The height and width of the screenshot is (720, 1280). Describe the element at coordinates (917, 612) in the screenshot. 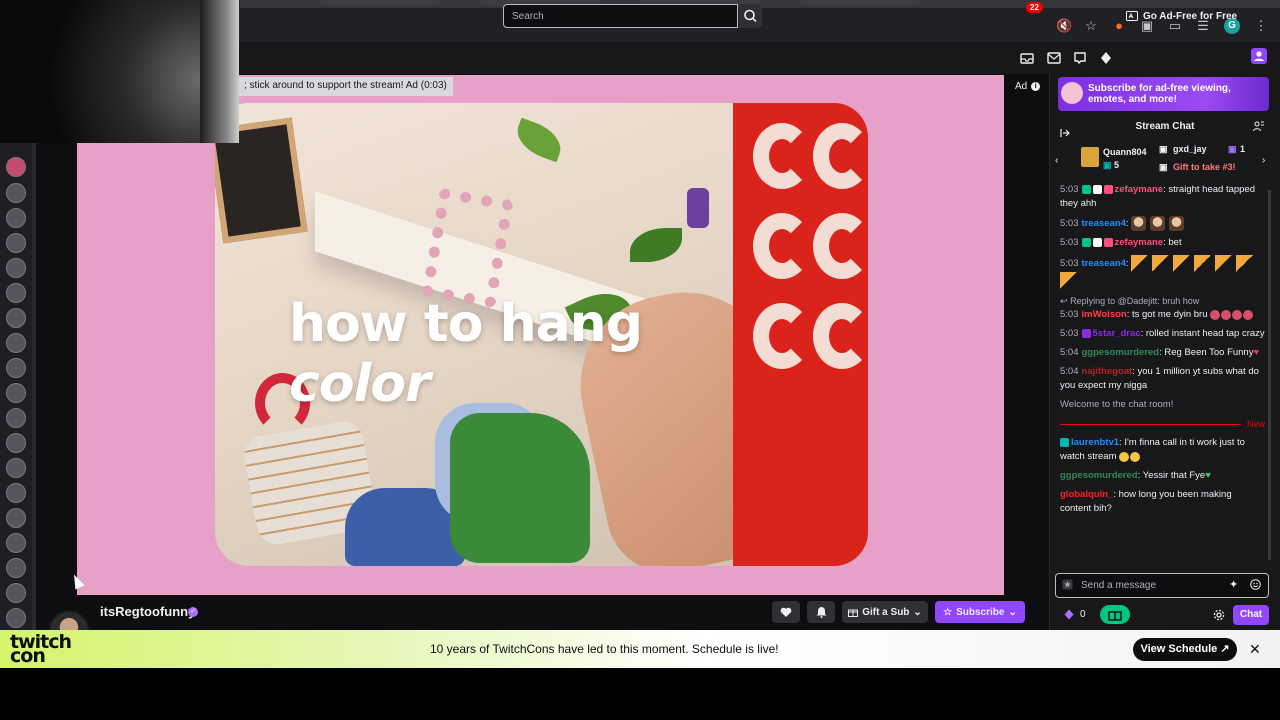

I see `chevron-down-icon: ⌄` at that location.